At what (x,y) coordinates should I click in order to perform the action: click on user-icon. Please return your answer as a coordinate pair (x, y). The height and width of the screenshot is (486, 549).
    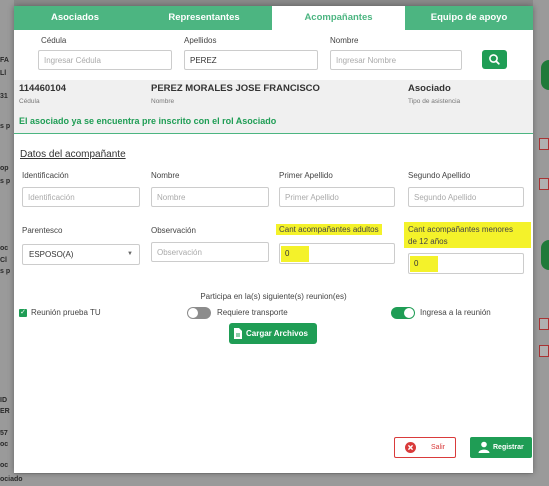
    Looking at the image, I should click on (484, 447).